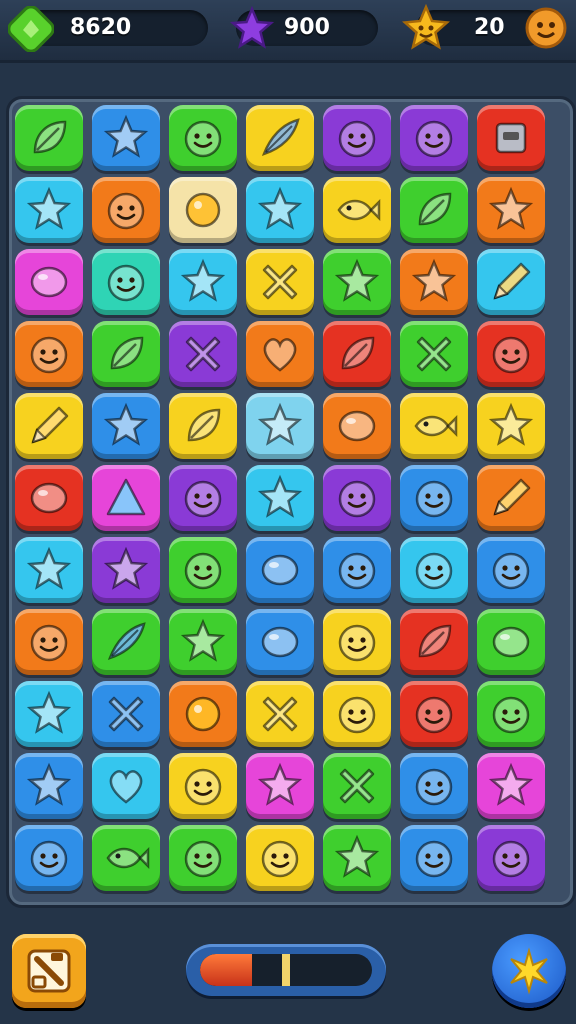  I want to click on booster-meter, so click(286, 970).